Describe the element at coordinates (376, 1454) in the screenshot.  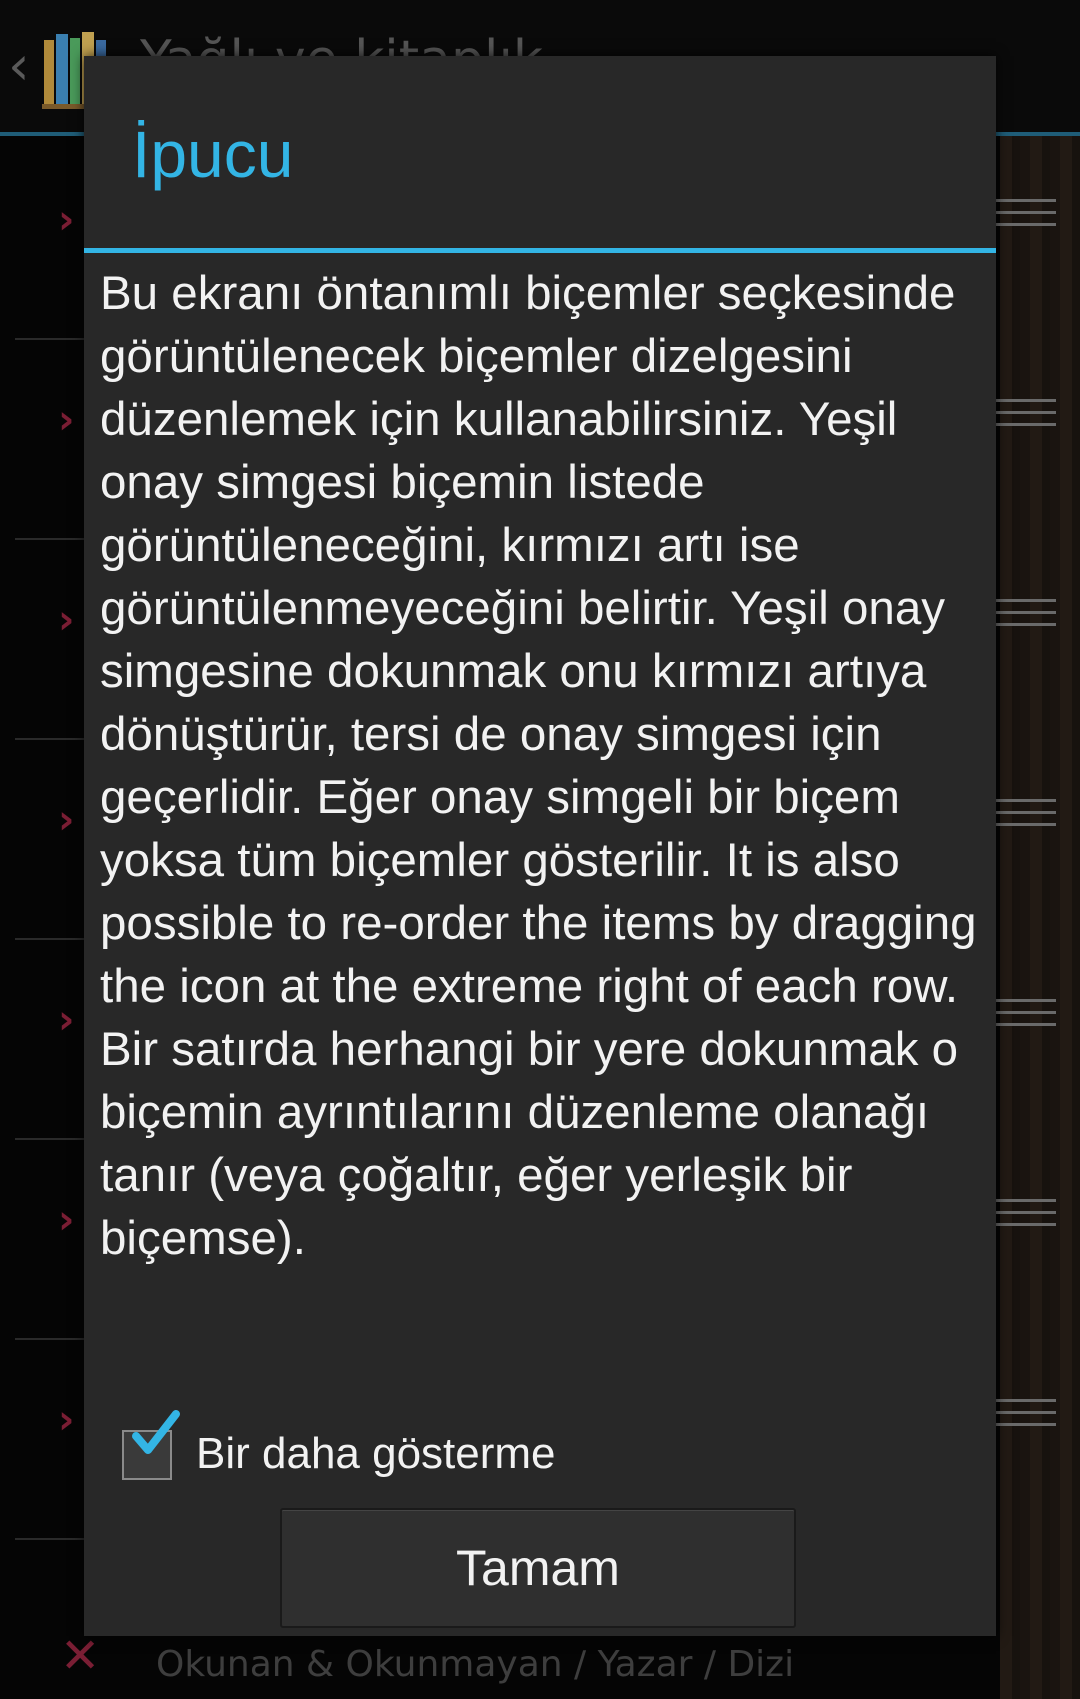
I see `dont-show-again-label: Bir daha gösterme` at that location.